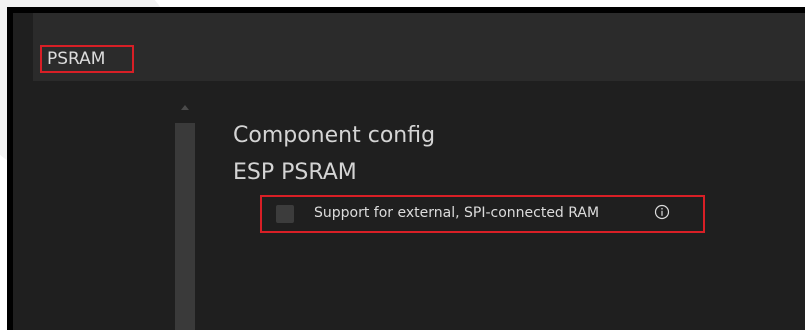  I want to click on section-path-esp-psram: ESP PSRAM, so click(295, 172).